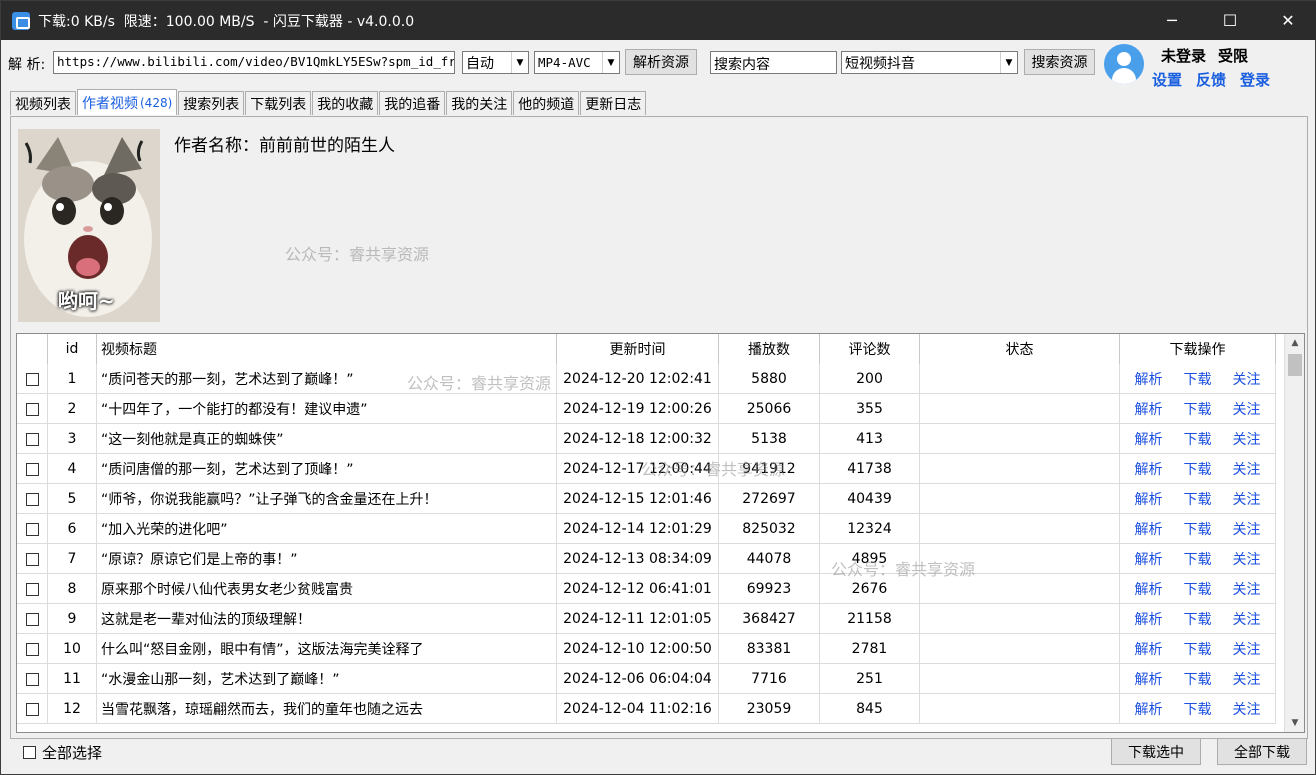  What do you see at coordinates (62, 752) in the screenshot?
I see `select-all-checkbox: 全部选择` at bounding box center [62, 752].